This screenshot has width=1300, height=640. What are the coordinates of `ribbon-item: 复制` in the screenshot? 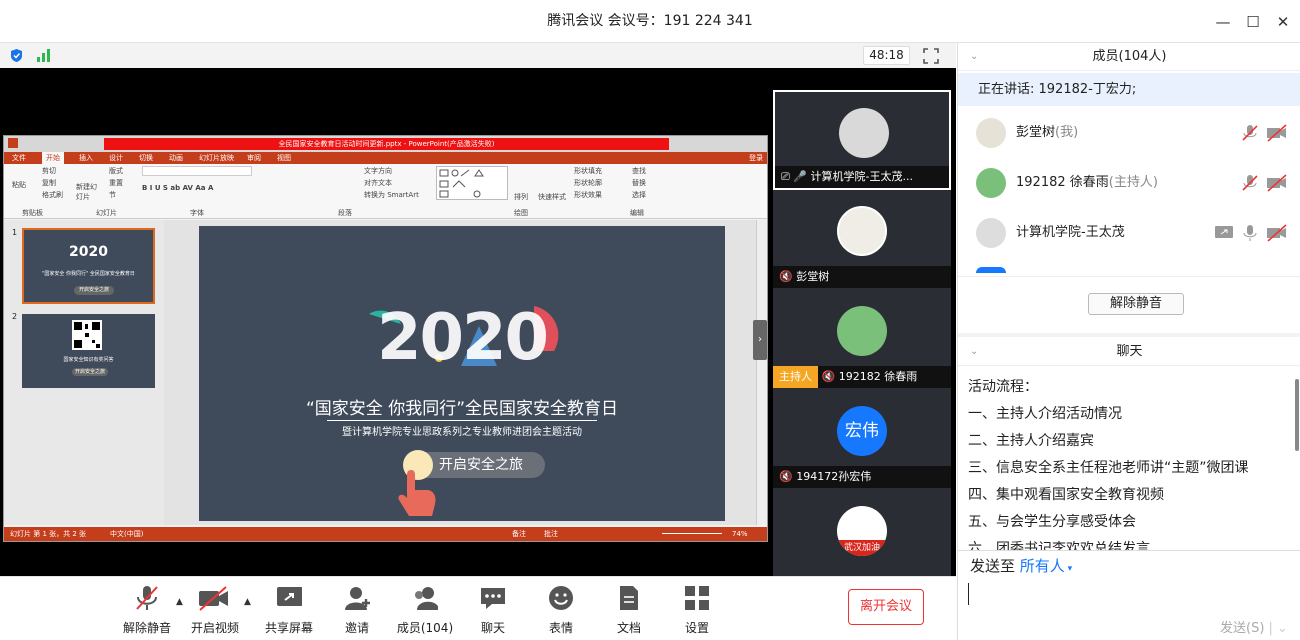 It's located at (49, 183).